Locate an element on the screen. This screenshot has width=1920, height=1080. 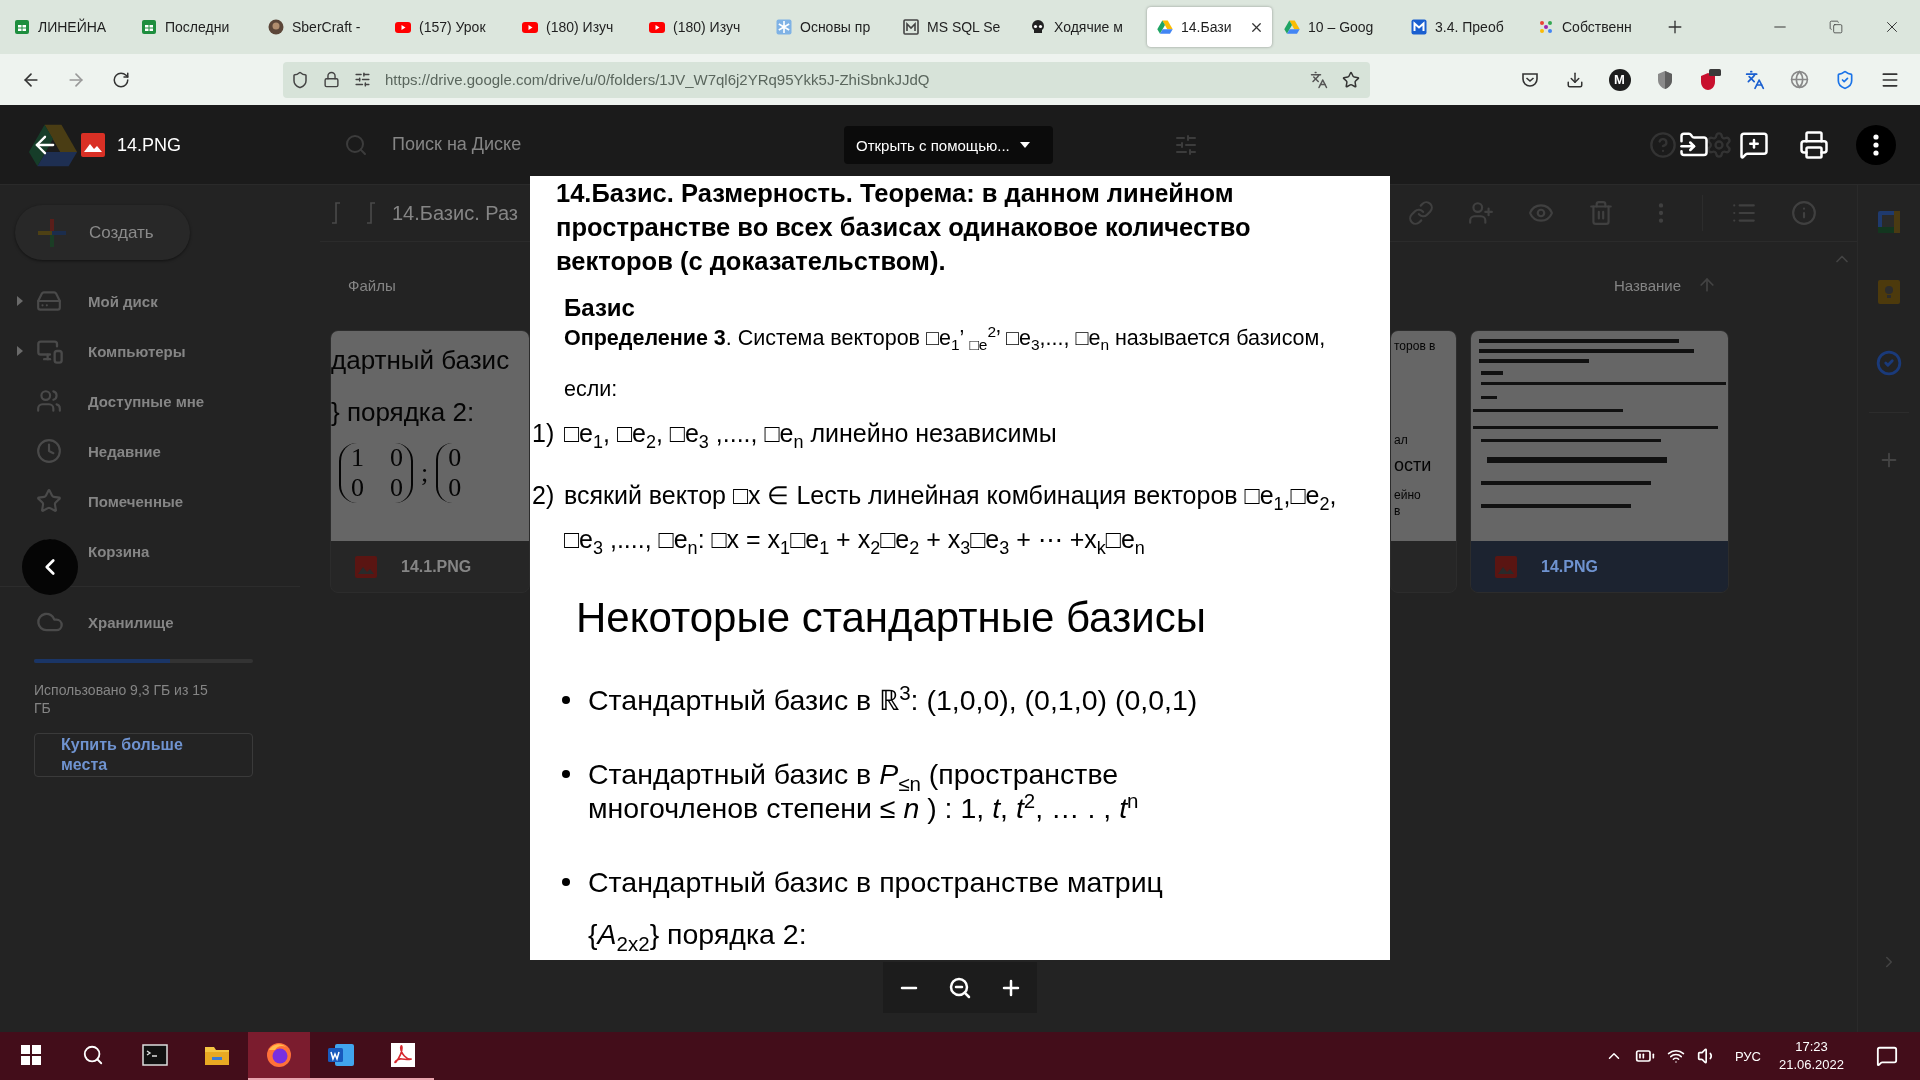
wifi-icon is located at coordinates (1675, 1056).